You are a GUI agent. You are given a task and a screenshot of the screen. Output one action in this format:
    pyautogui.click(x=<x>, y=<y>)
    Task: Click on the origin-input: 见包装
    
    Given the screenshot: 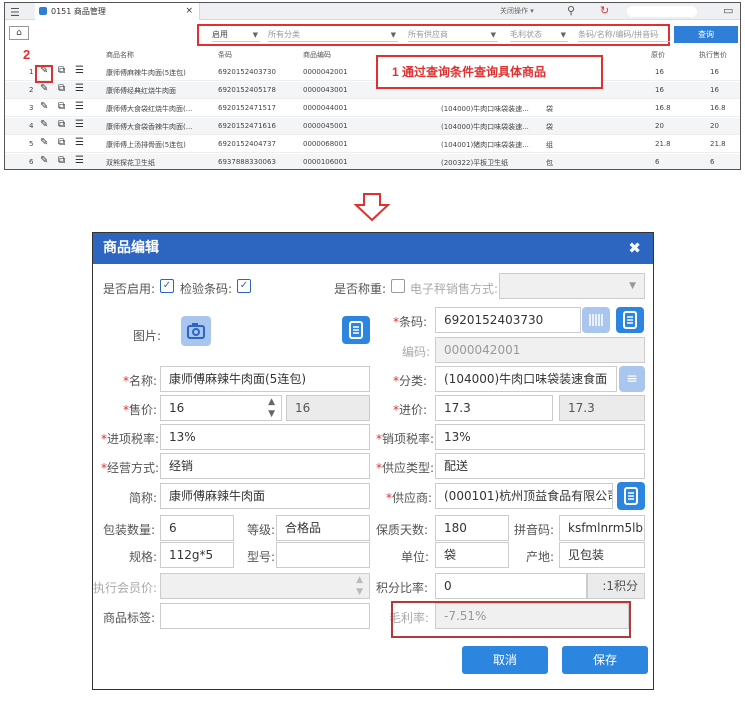 What is the action you would take?
    pyautogui.click(x=602, y=555)
    